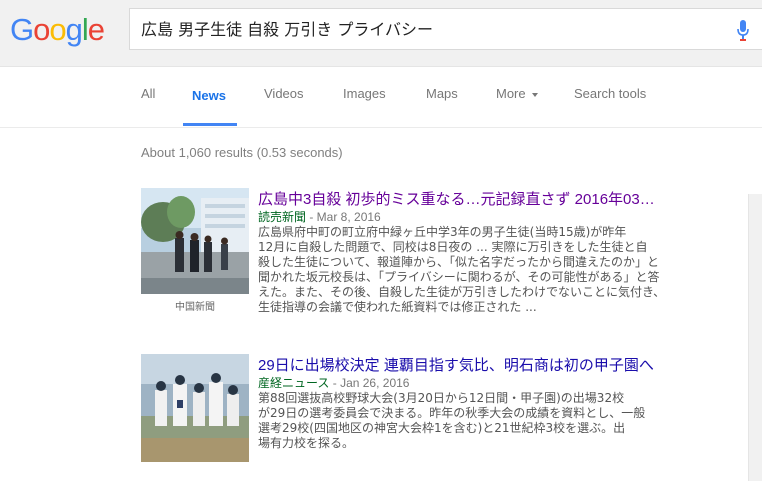  I want to click on tab-search-tools: Search tools, so click(610, 93).